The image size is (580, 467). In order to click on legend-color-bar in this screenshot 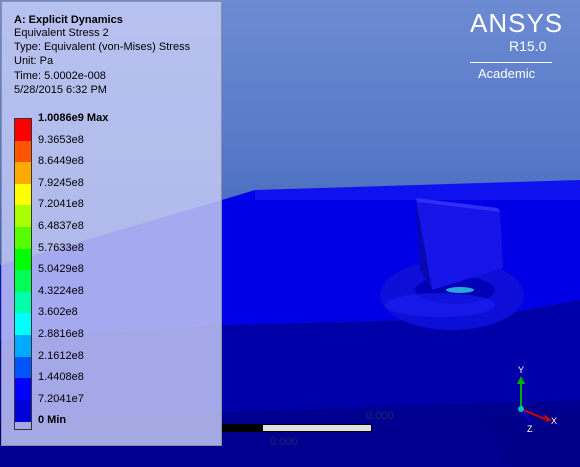, I will do `click(23, 274)`.